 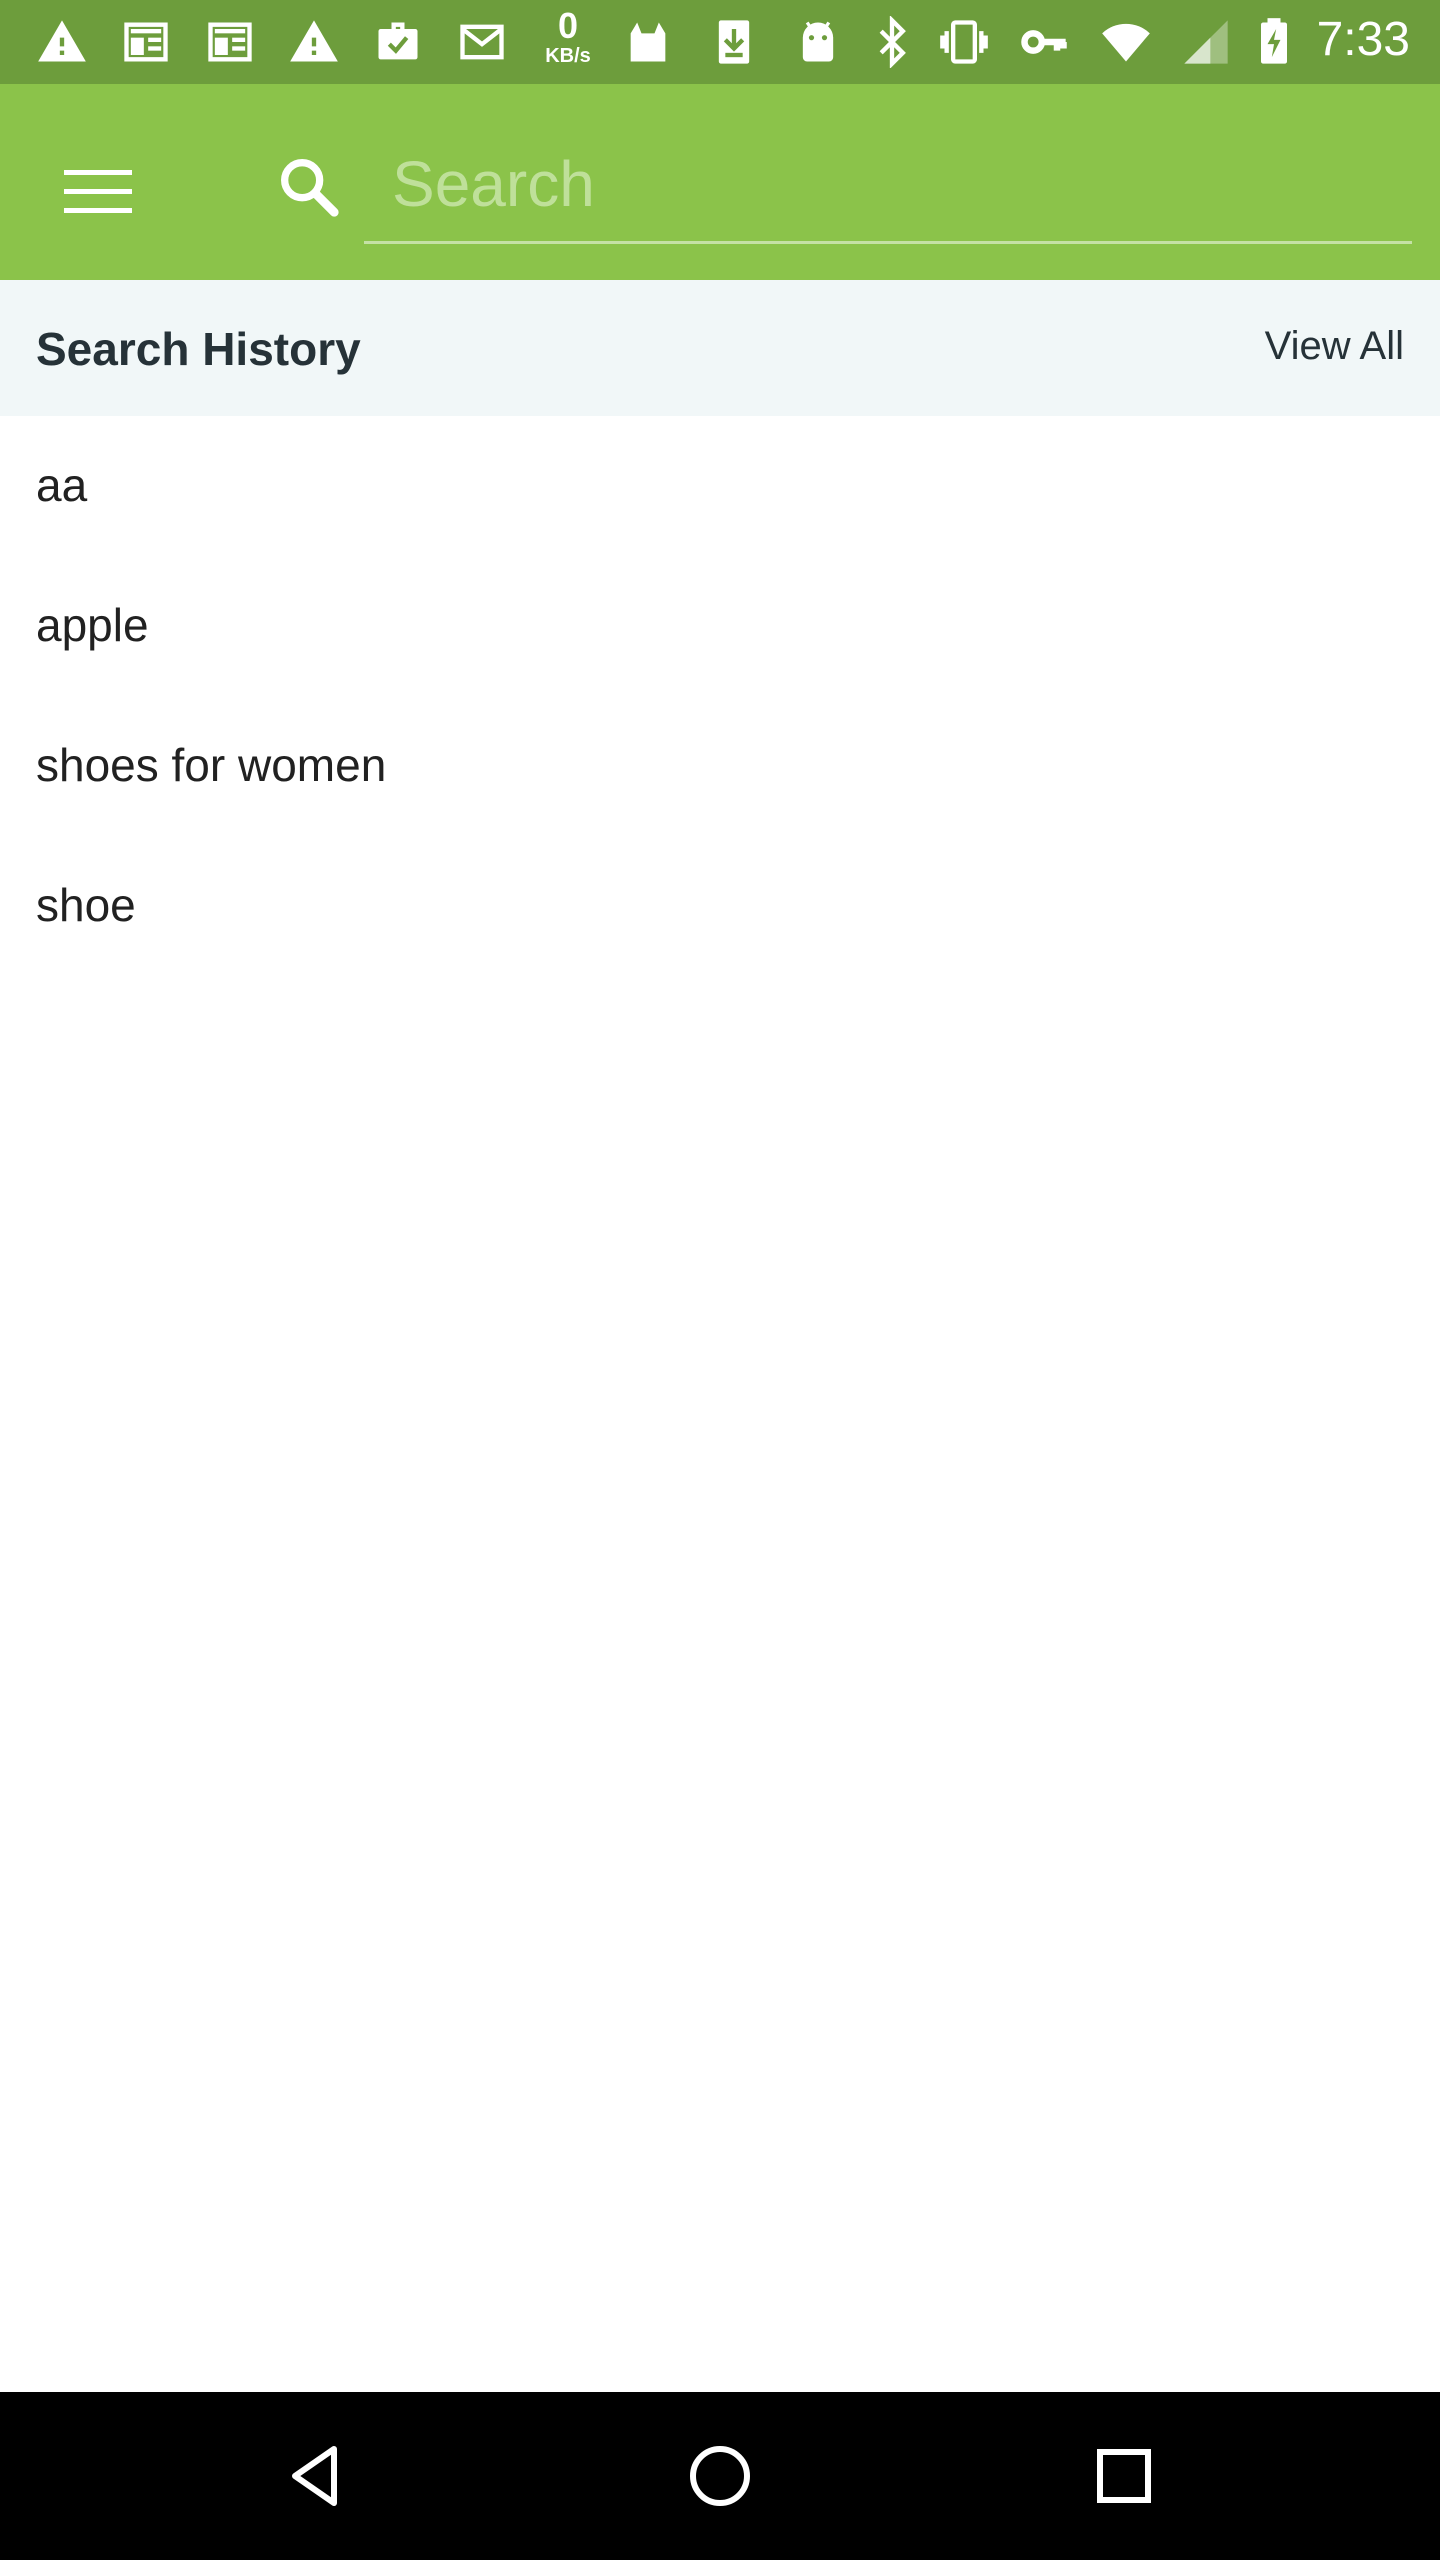 I want to click on home-button, so click(x=720, y=2476).